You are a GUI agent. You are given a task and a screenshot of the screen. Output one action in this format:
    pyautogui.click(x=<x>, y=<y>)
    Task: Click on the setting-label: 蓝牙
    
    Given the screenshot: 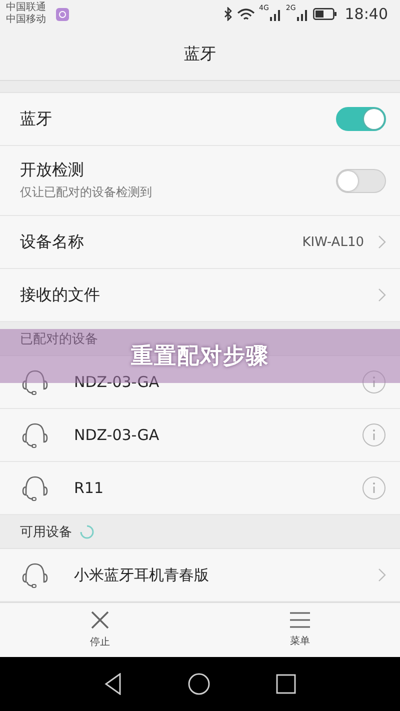 What is the action you would take?
    pyautogui.click(x=36, y=119)
    